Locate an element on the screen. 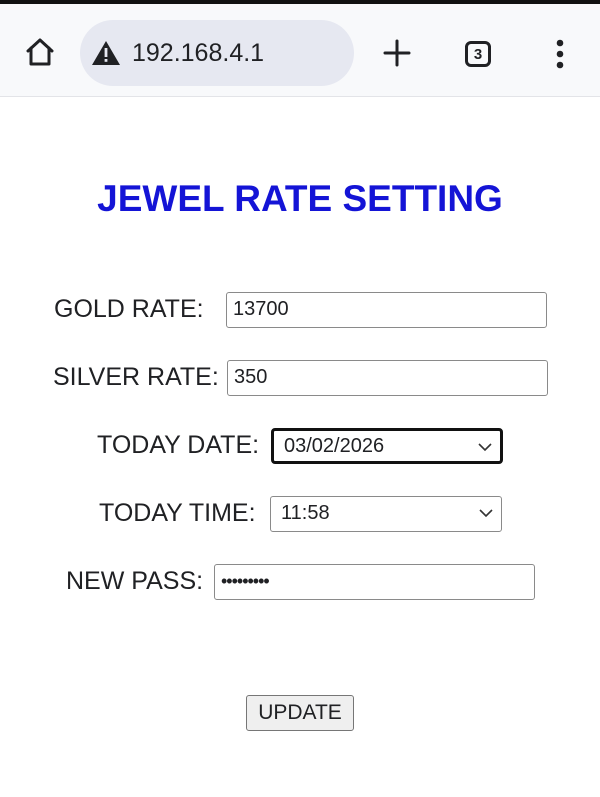  address-bar: 192.168.4.1 is located at coordinates (217, 53).